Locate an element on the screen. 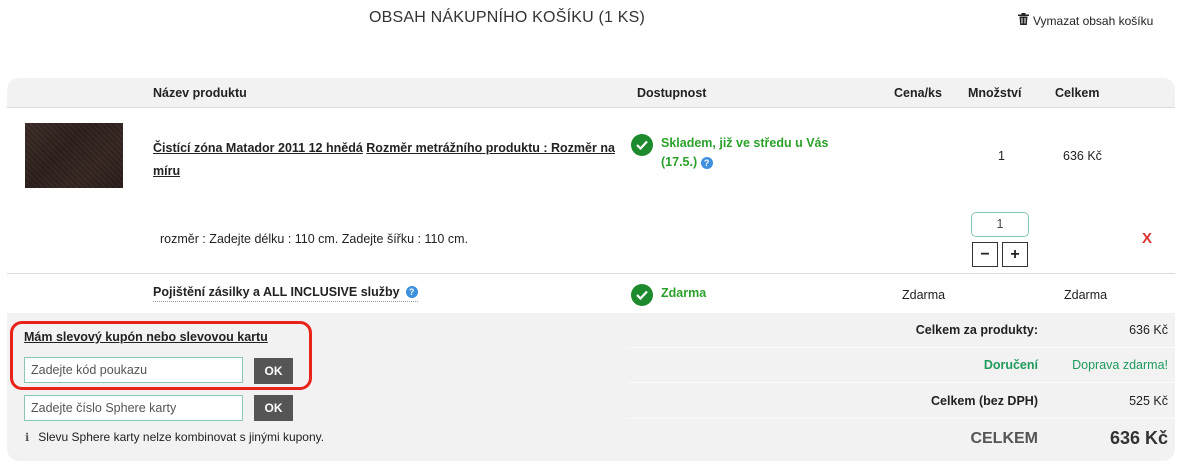 The image size is (1186, 469). sphere-card-input is located at coordinates (133, 408).